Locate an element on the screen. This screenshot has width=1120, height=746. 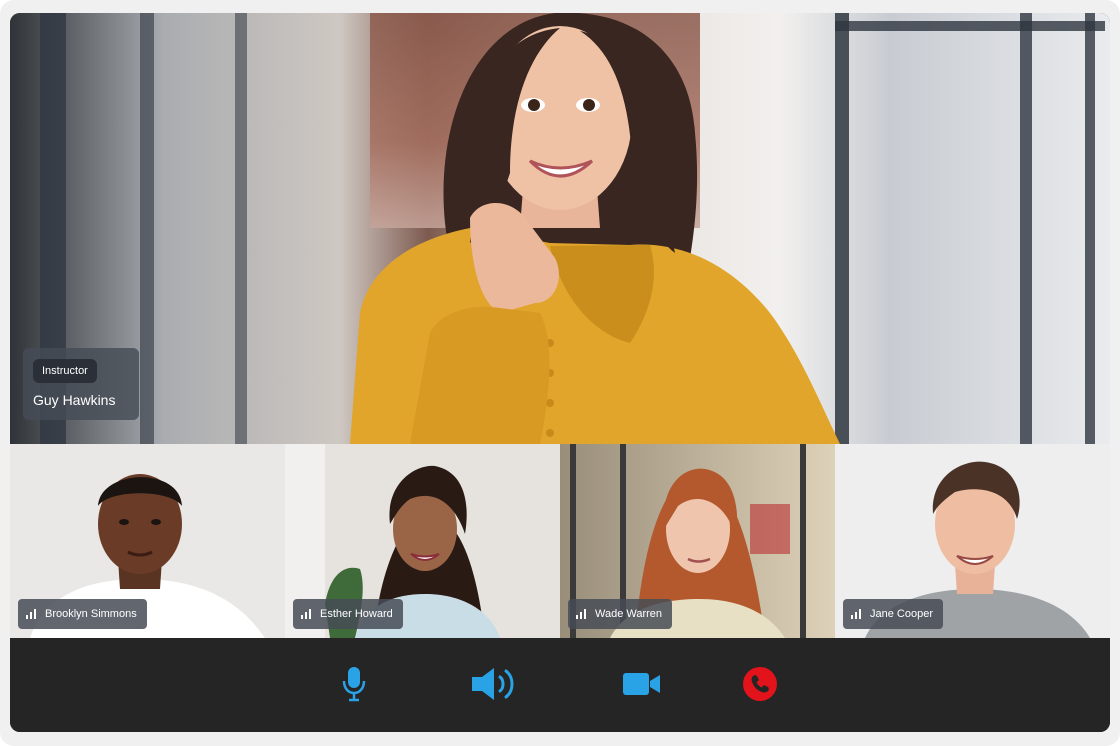
instructor-label-card: Instructor Guy Hawkins is located at coordinates (81, 384).